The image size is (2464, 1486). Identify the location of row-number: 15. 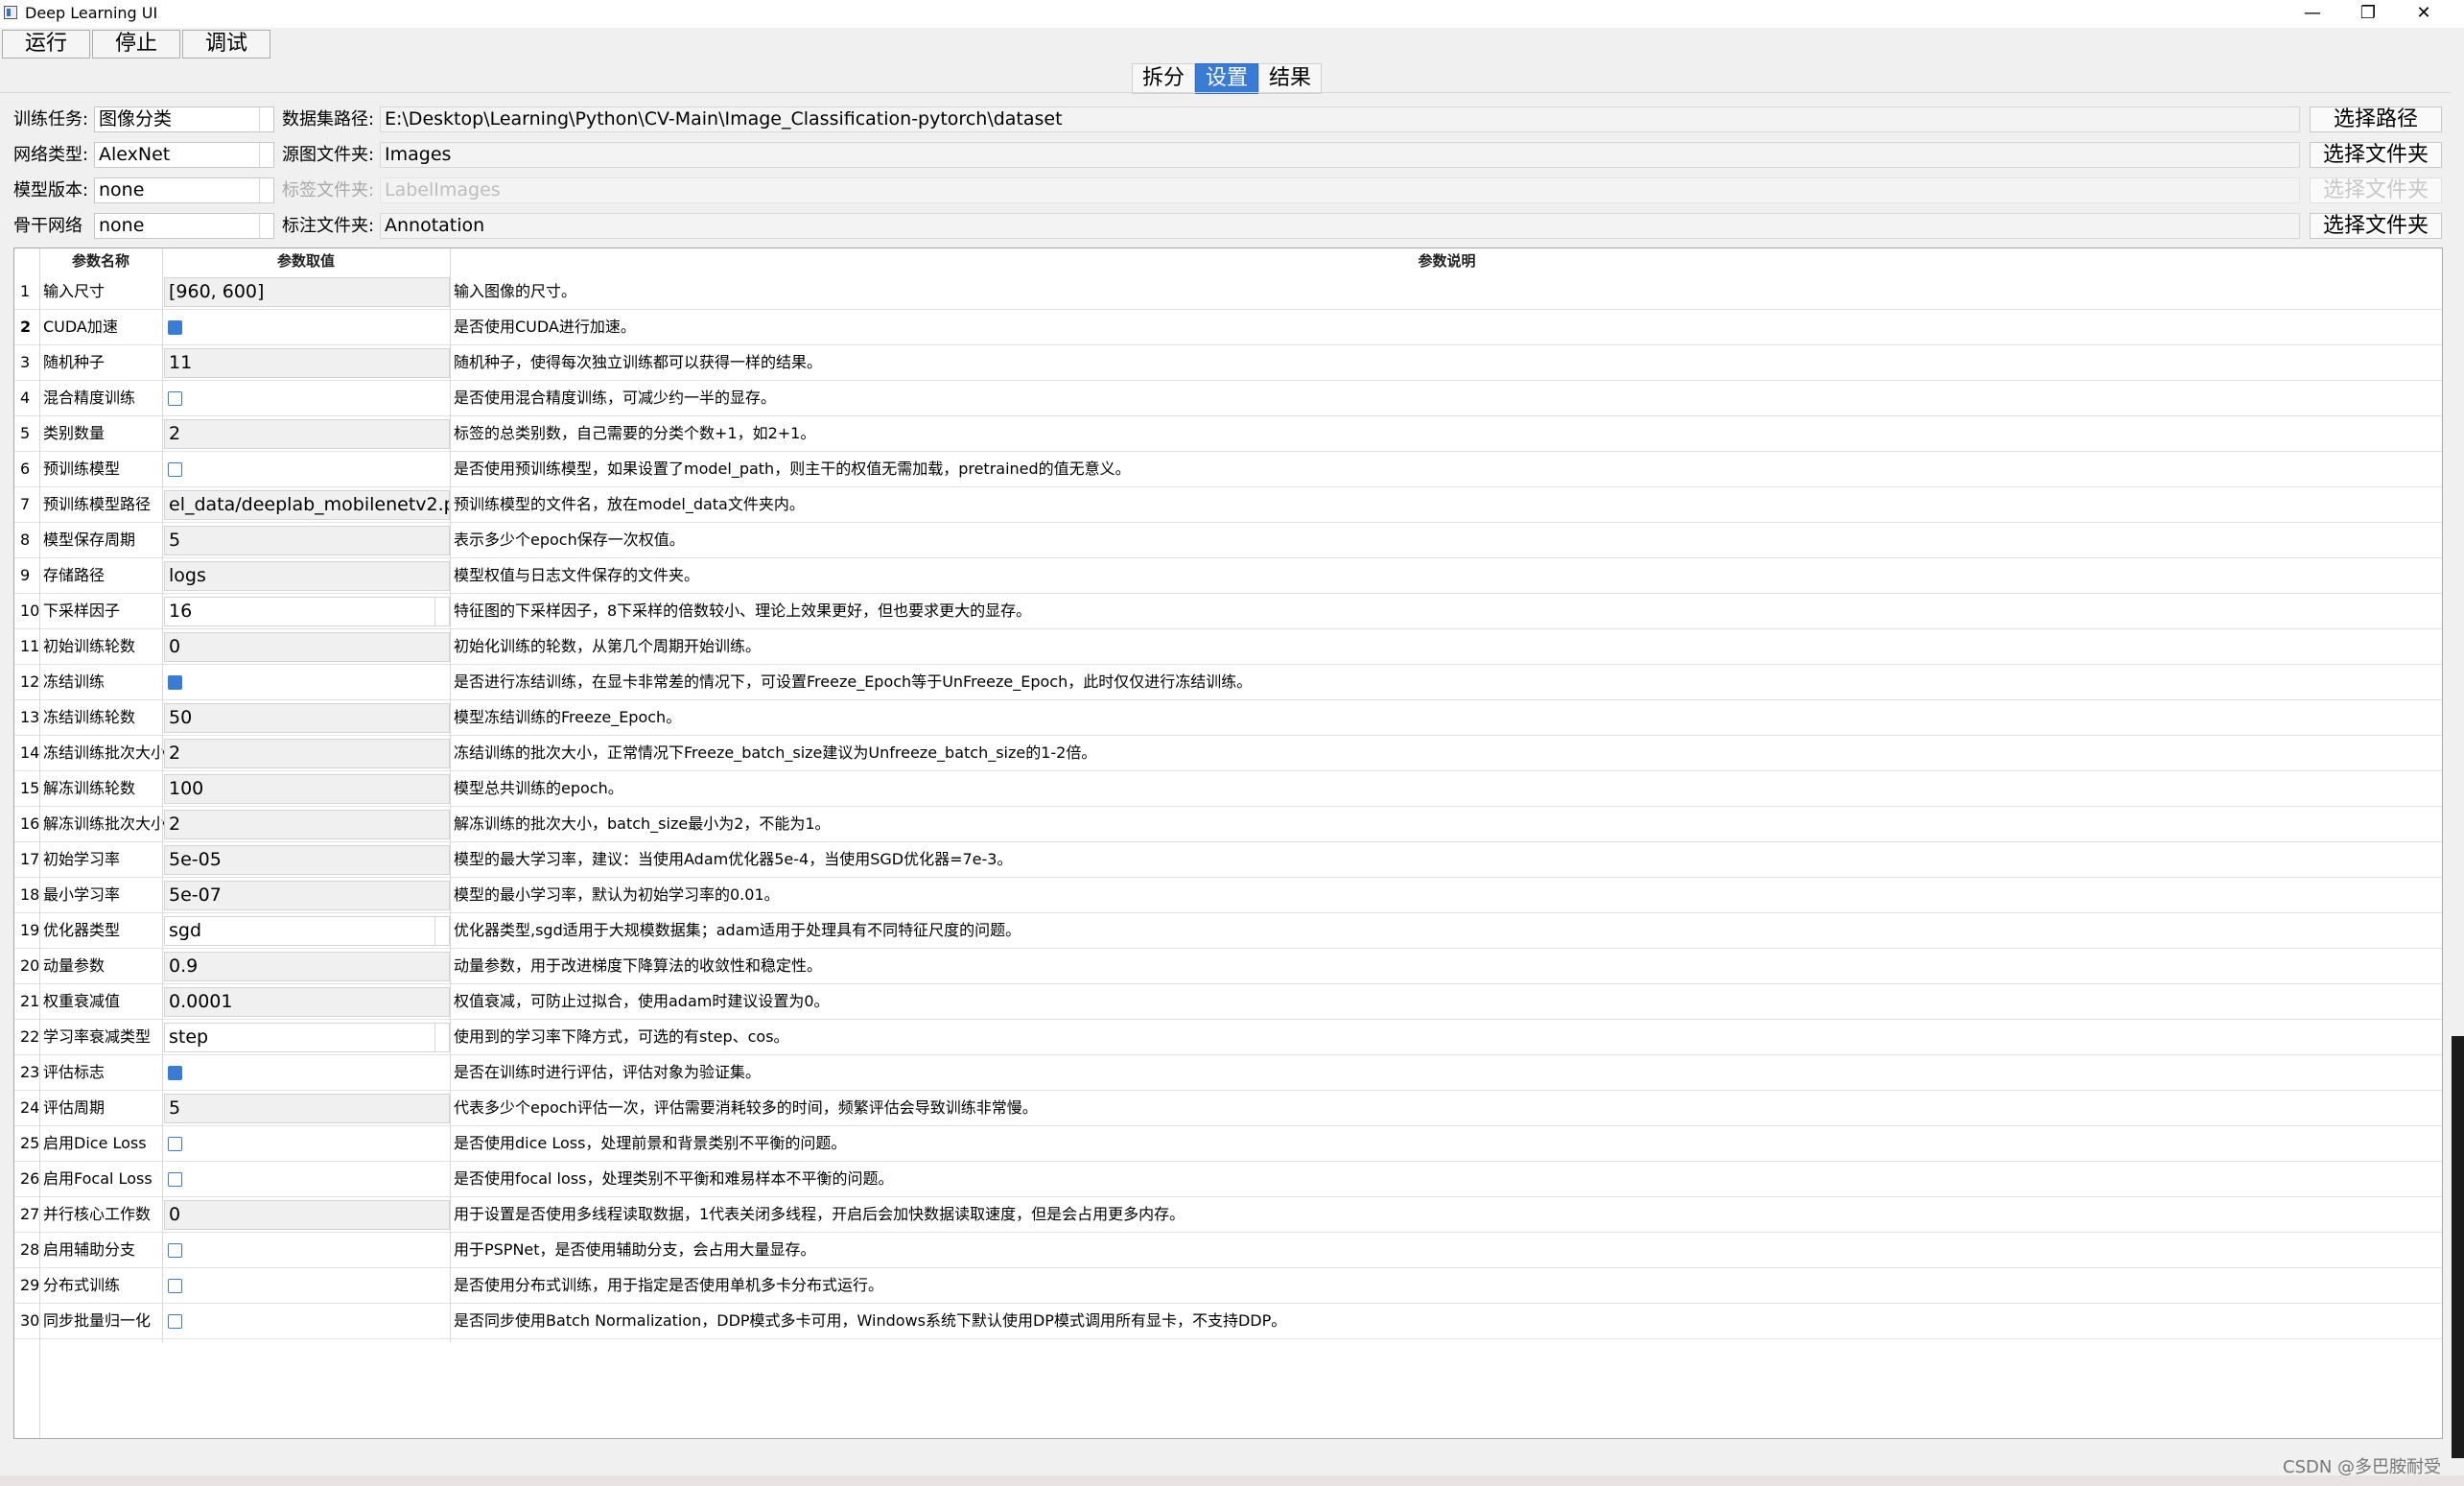
(30, 788).